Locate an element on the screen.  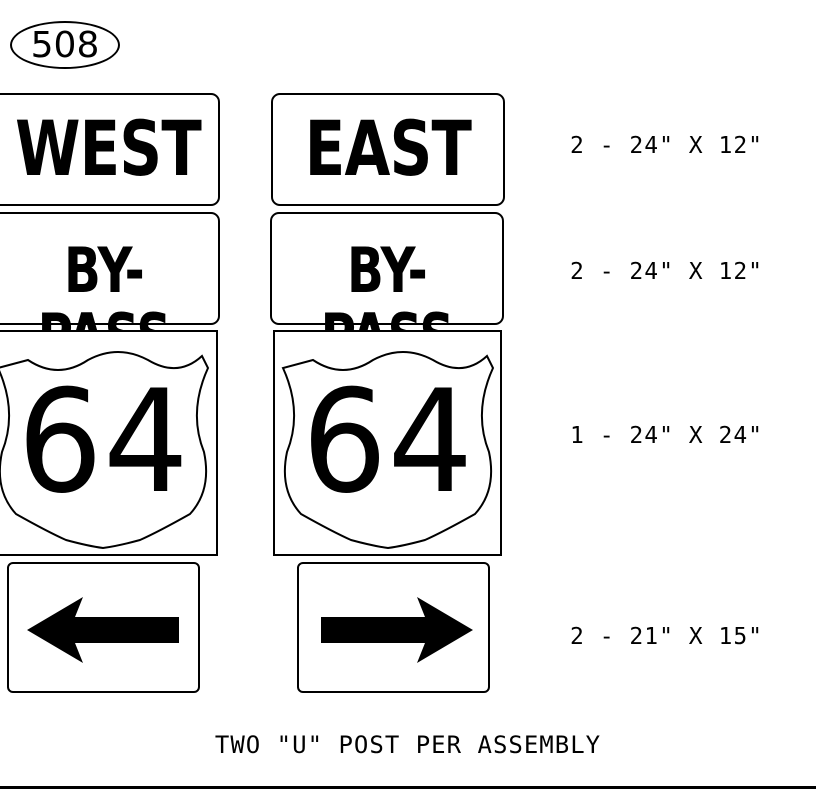
bypass-sign-right: BY-PASS is located at coordinates (387, 291).